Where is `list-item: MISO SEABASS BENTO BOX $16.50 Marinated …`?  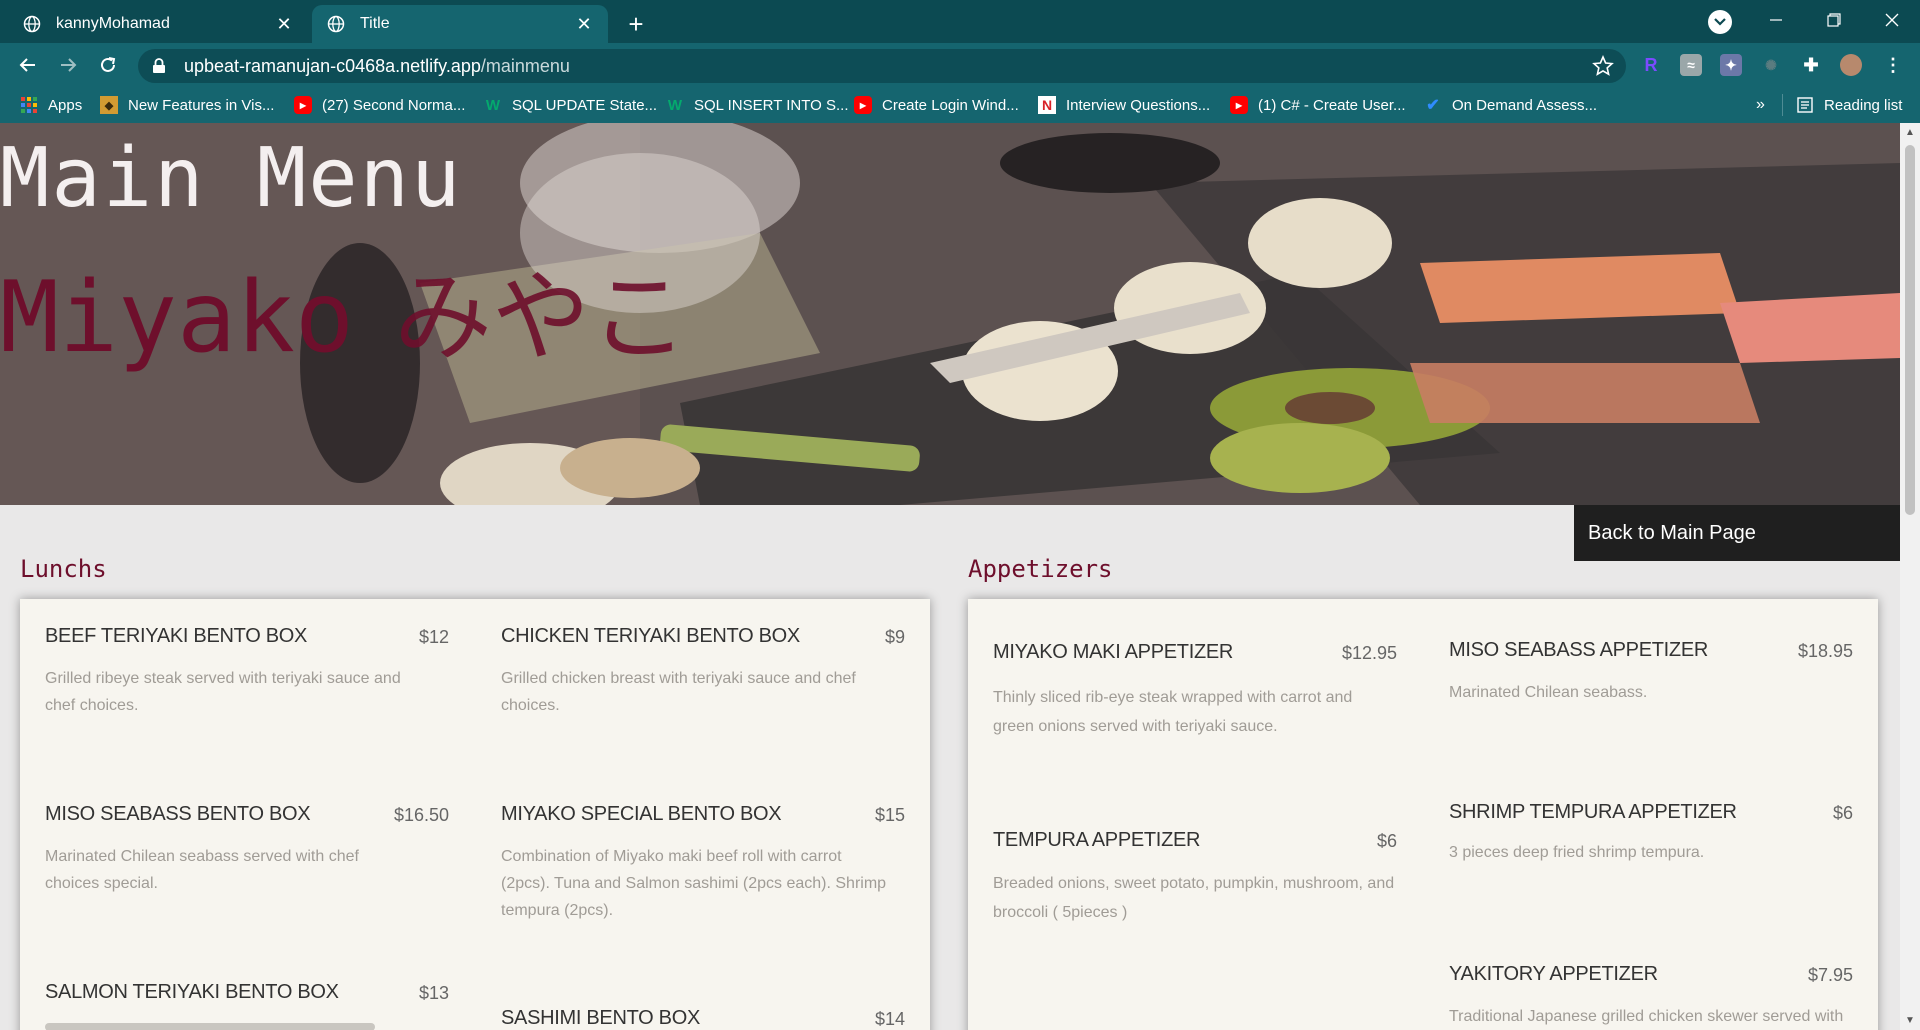 list-item: MISO SEABASS BENTO BOX $16.50 Marinated … is located at coordinates (247, 873).